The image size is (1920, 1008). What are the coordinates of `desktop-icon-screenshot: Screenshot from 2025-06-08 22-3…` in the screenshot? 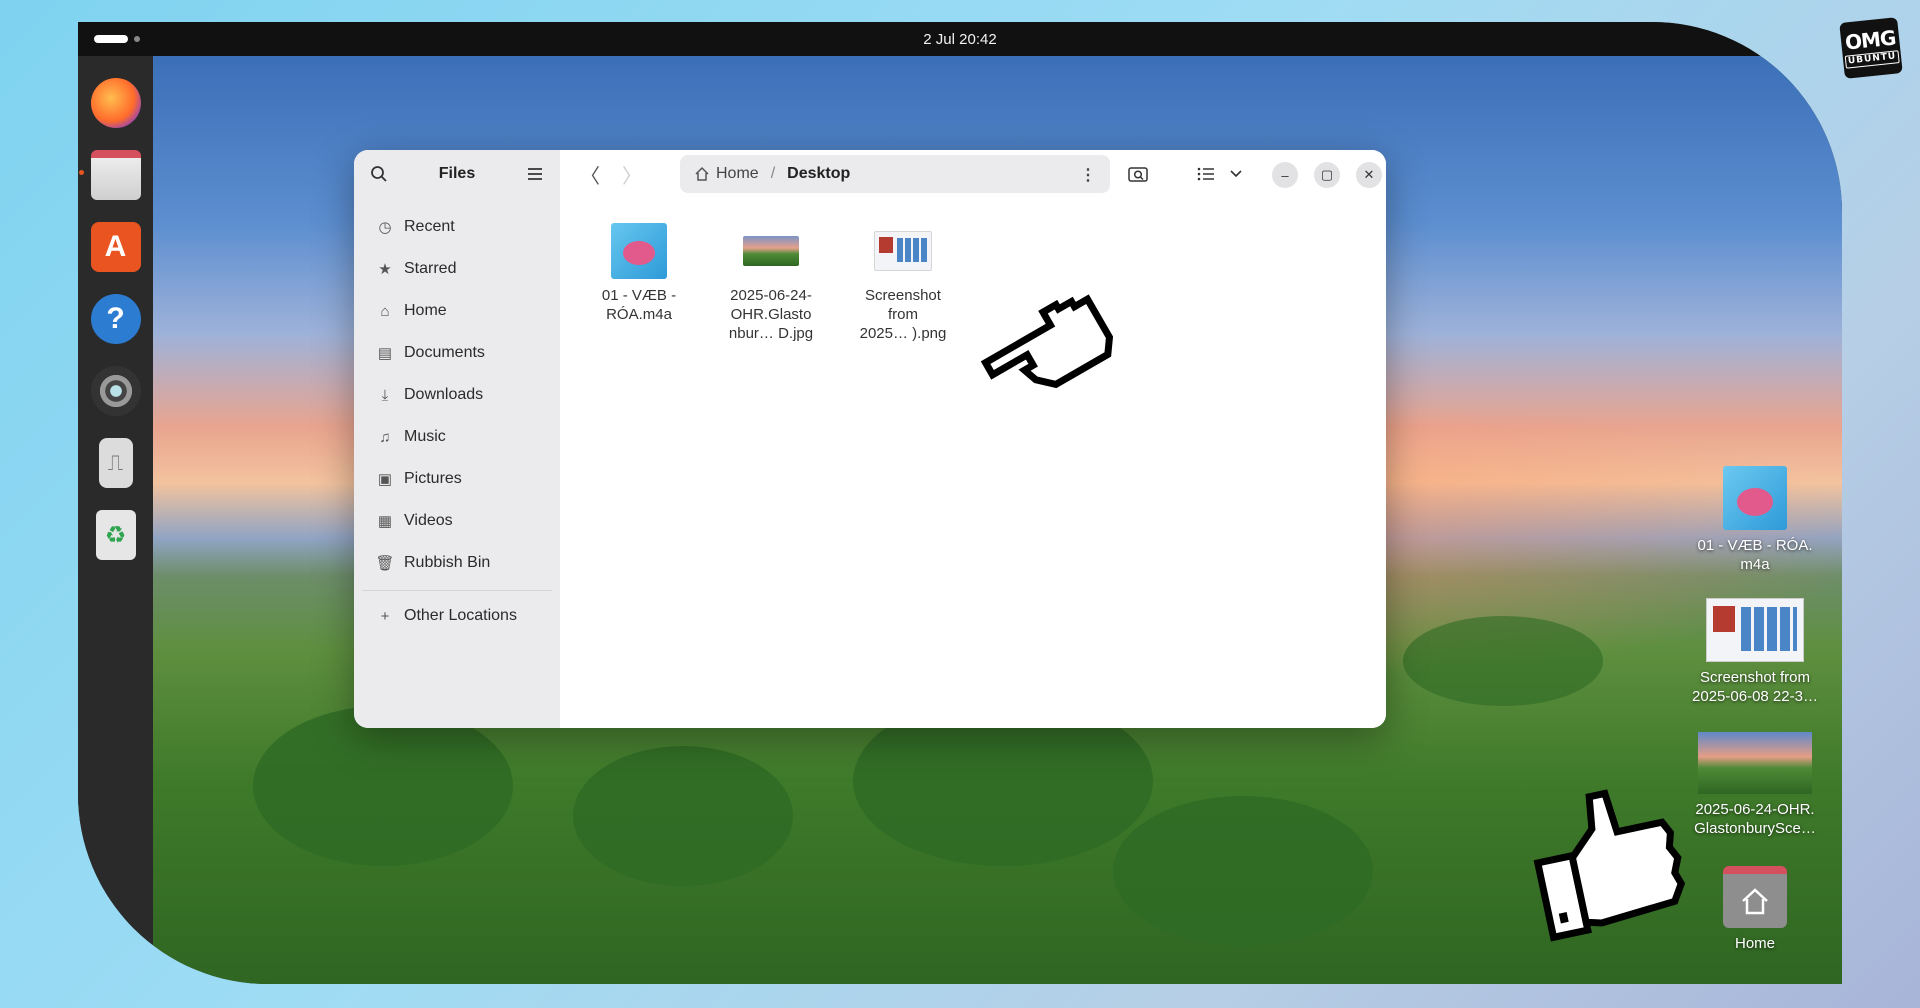 It's located at (1755, 652).